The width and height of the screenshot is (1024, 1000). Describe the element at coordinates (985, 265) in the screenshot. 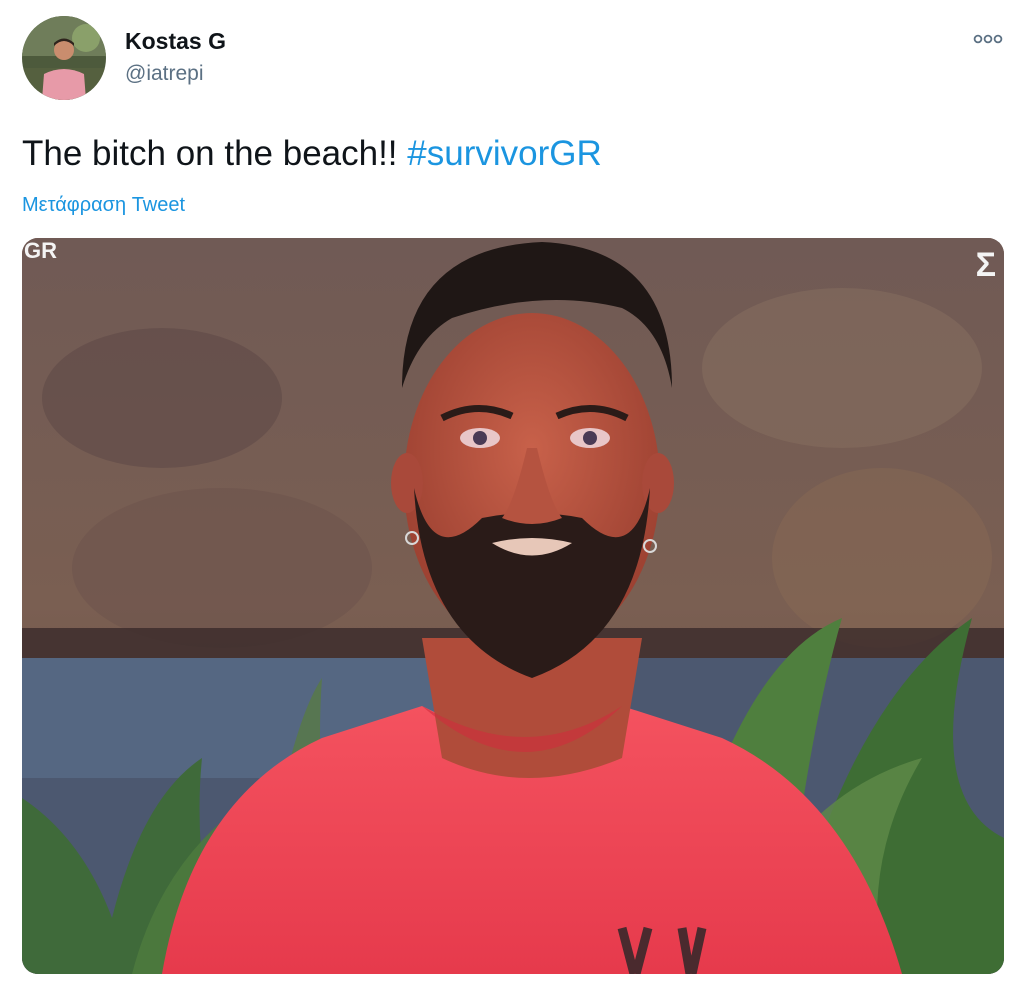

I see `channel-logo-right: Σ` at that location.